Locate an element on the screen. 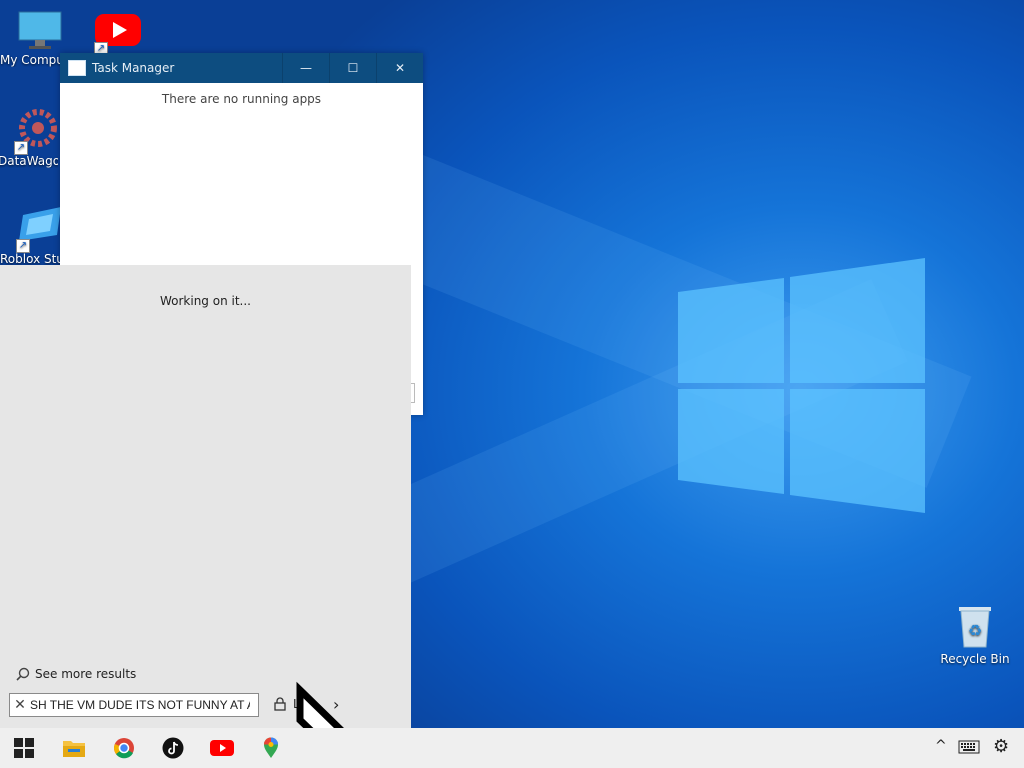 This screenshot has height=768, width=1024. empty-message: There are no running apps is located at coordinates (241, 99).